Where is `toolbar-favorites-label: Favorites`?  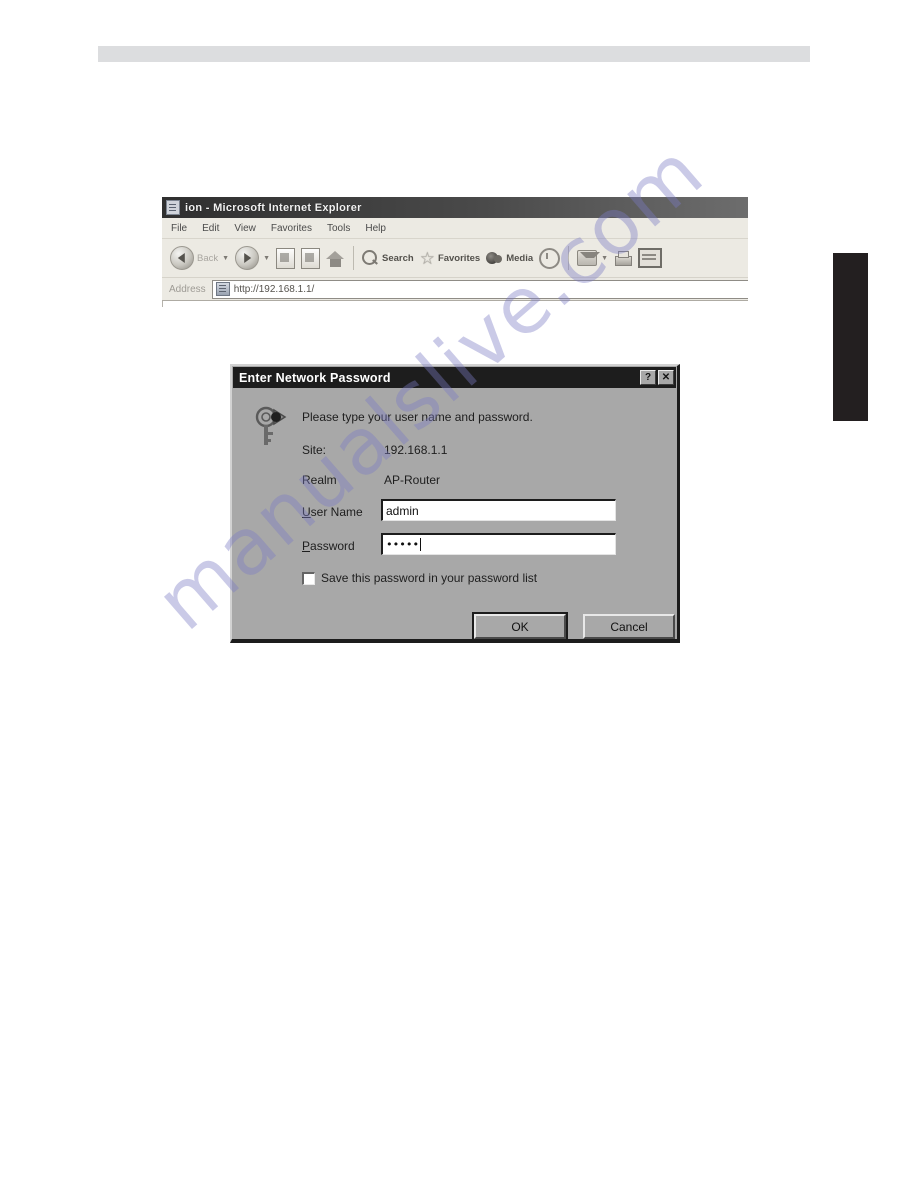 toolbar-favorites-label: Favorites is located at coordinates (459, 258).